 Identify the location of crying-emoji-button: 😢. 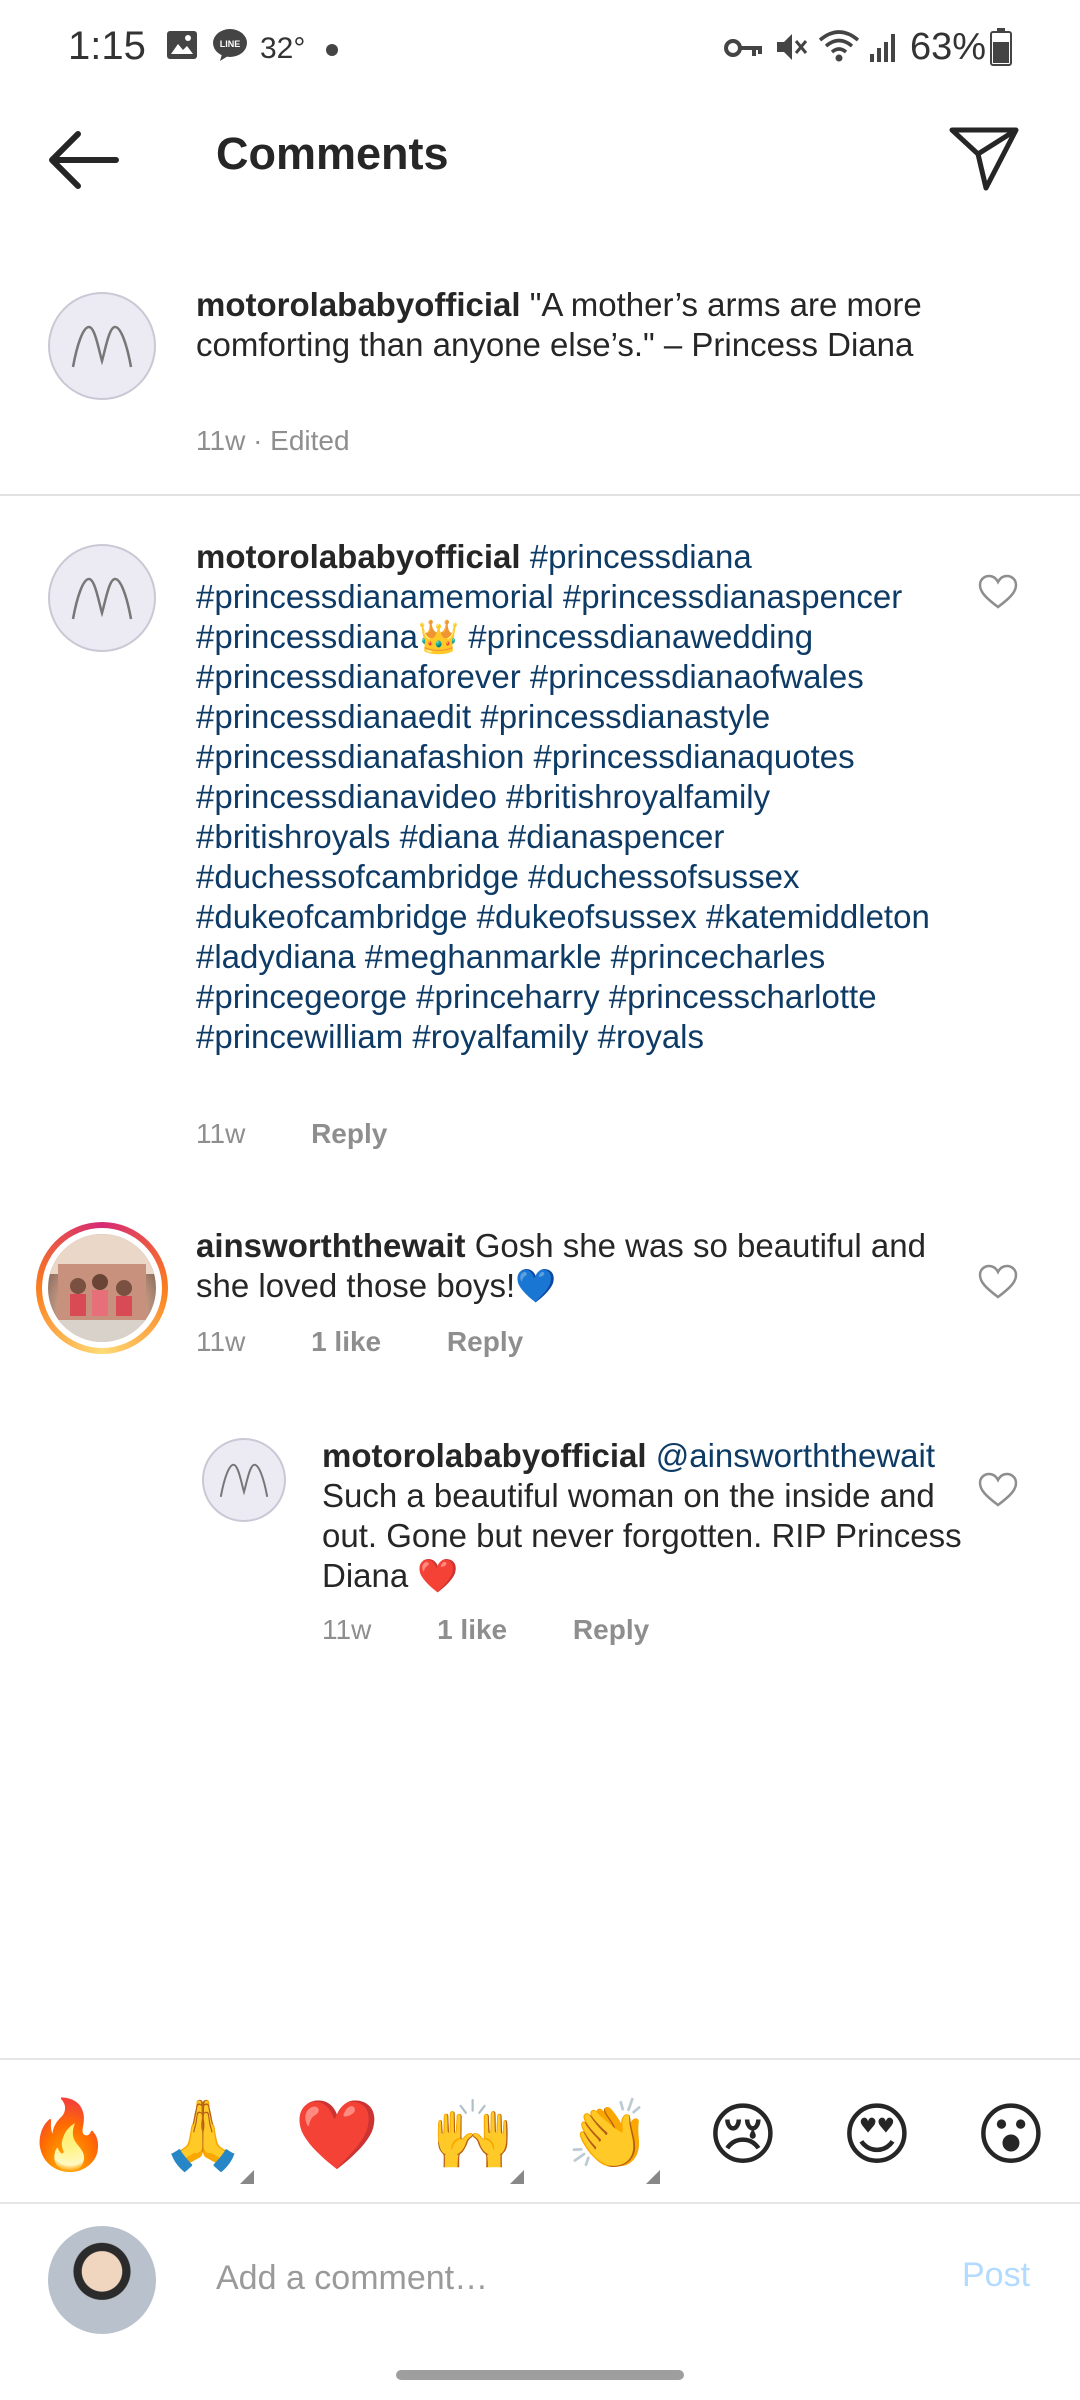
(743, 2135).